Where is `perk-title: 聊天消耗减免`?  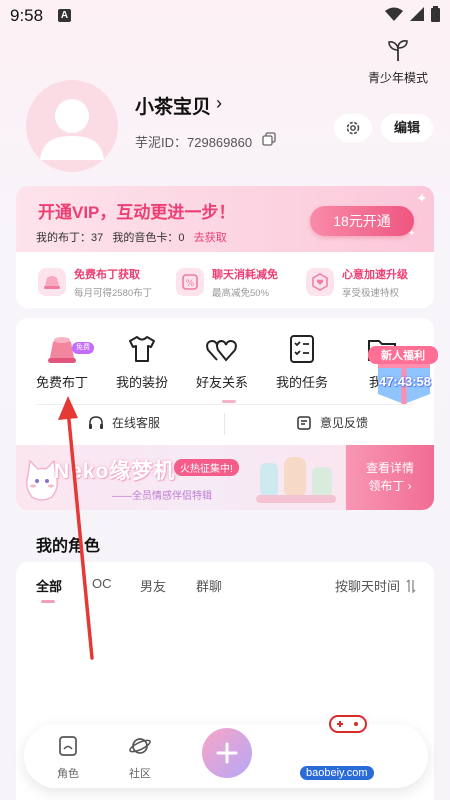
perk-title: 聊天消耗减免 is located at coordinates (245, 274).